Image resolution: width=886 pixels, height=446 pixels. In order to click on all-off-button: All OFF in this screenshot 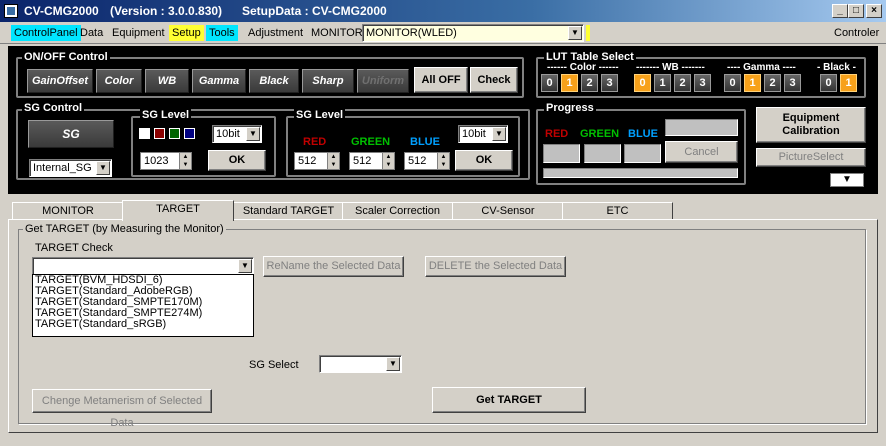, I will do `click(441, 80)`.